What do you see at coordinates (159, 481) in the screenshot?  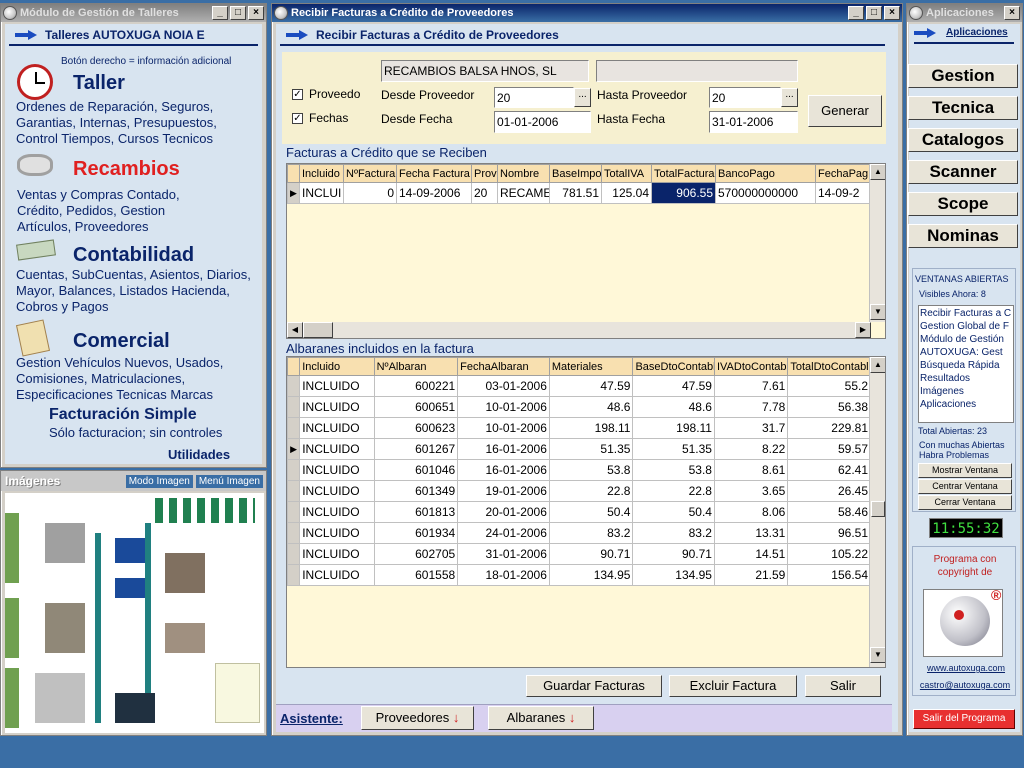 I see `modo-imagen-button: Modo Imagen` at bounding box center [159, 481].